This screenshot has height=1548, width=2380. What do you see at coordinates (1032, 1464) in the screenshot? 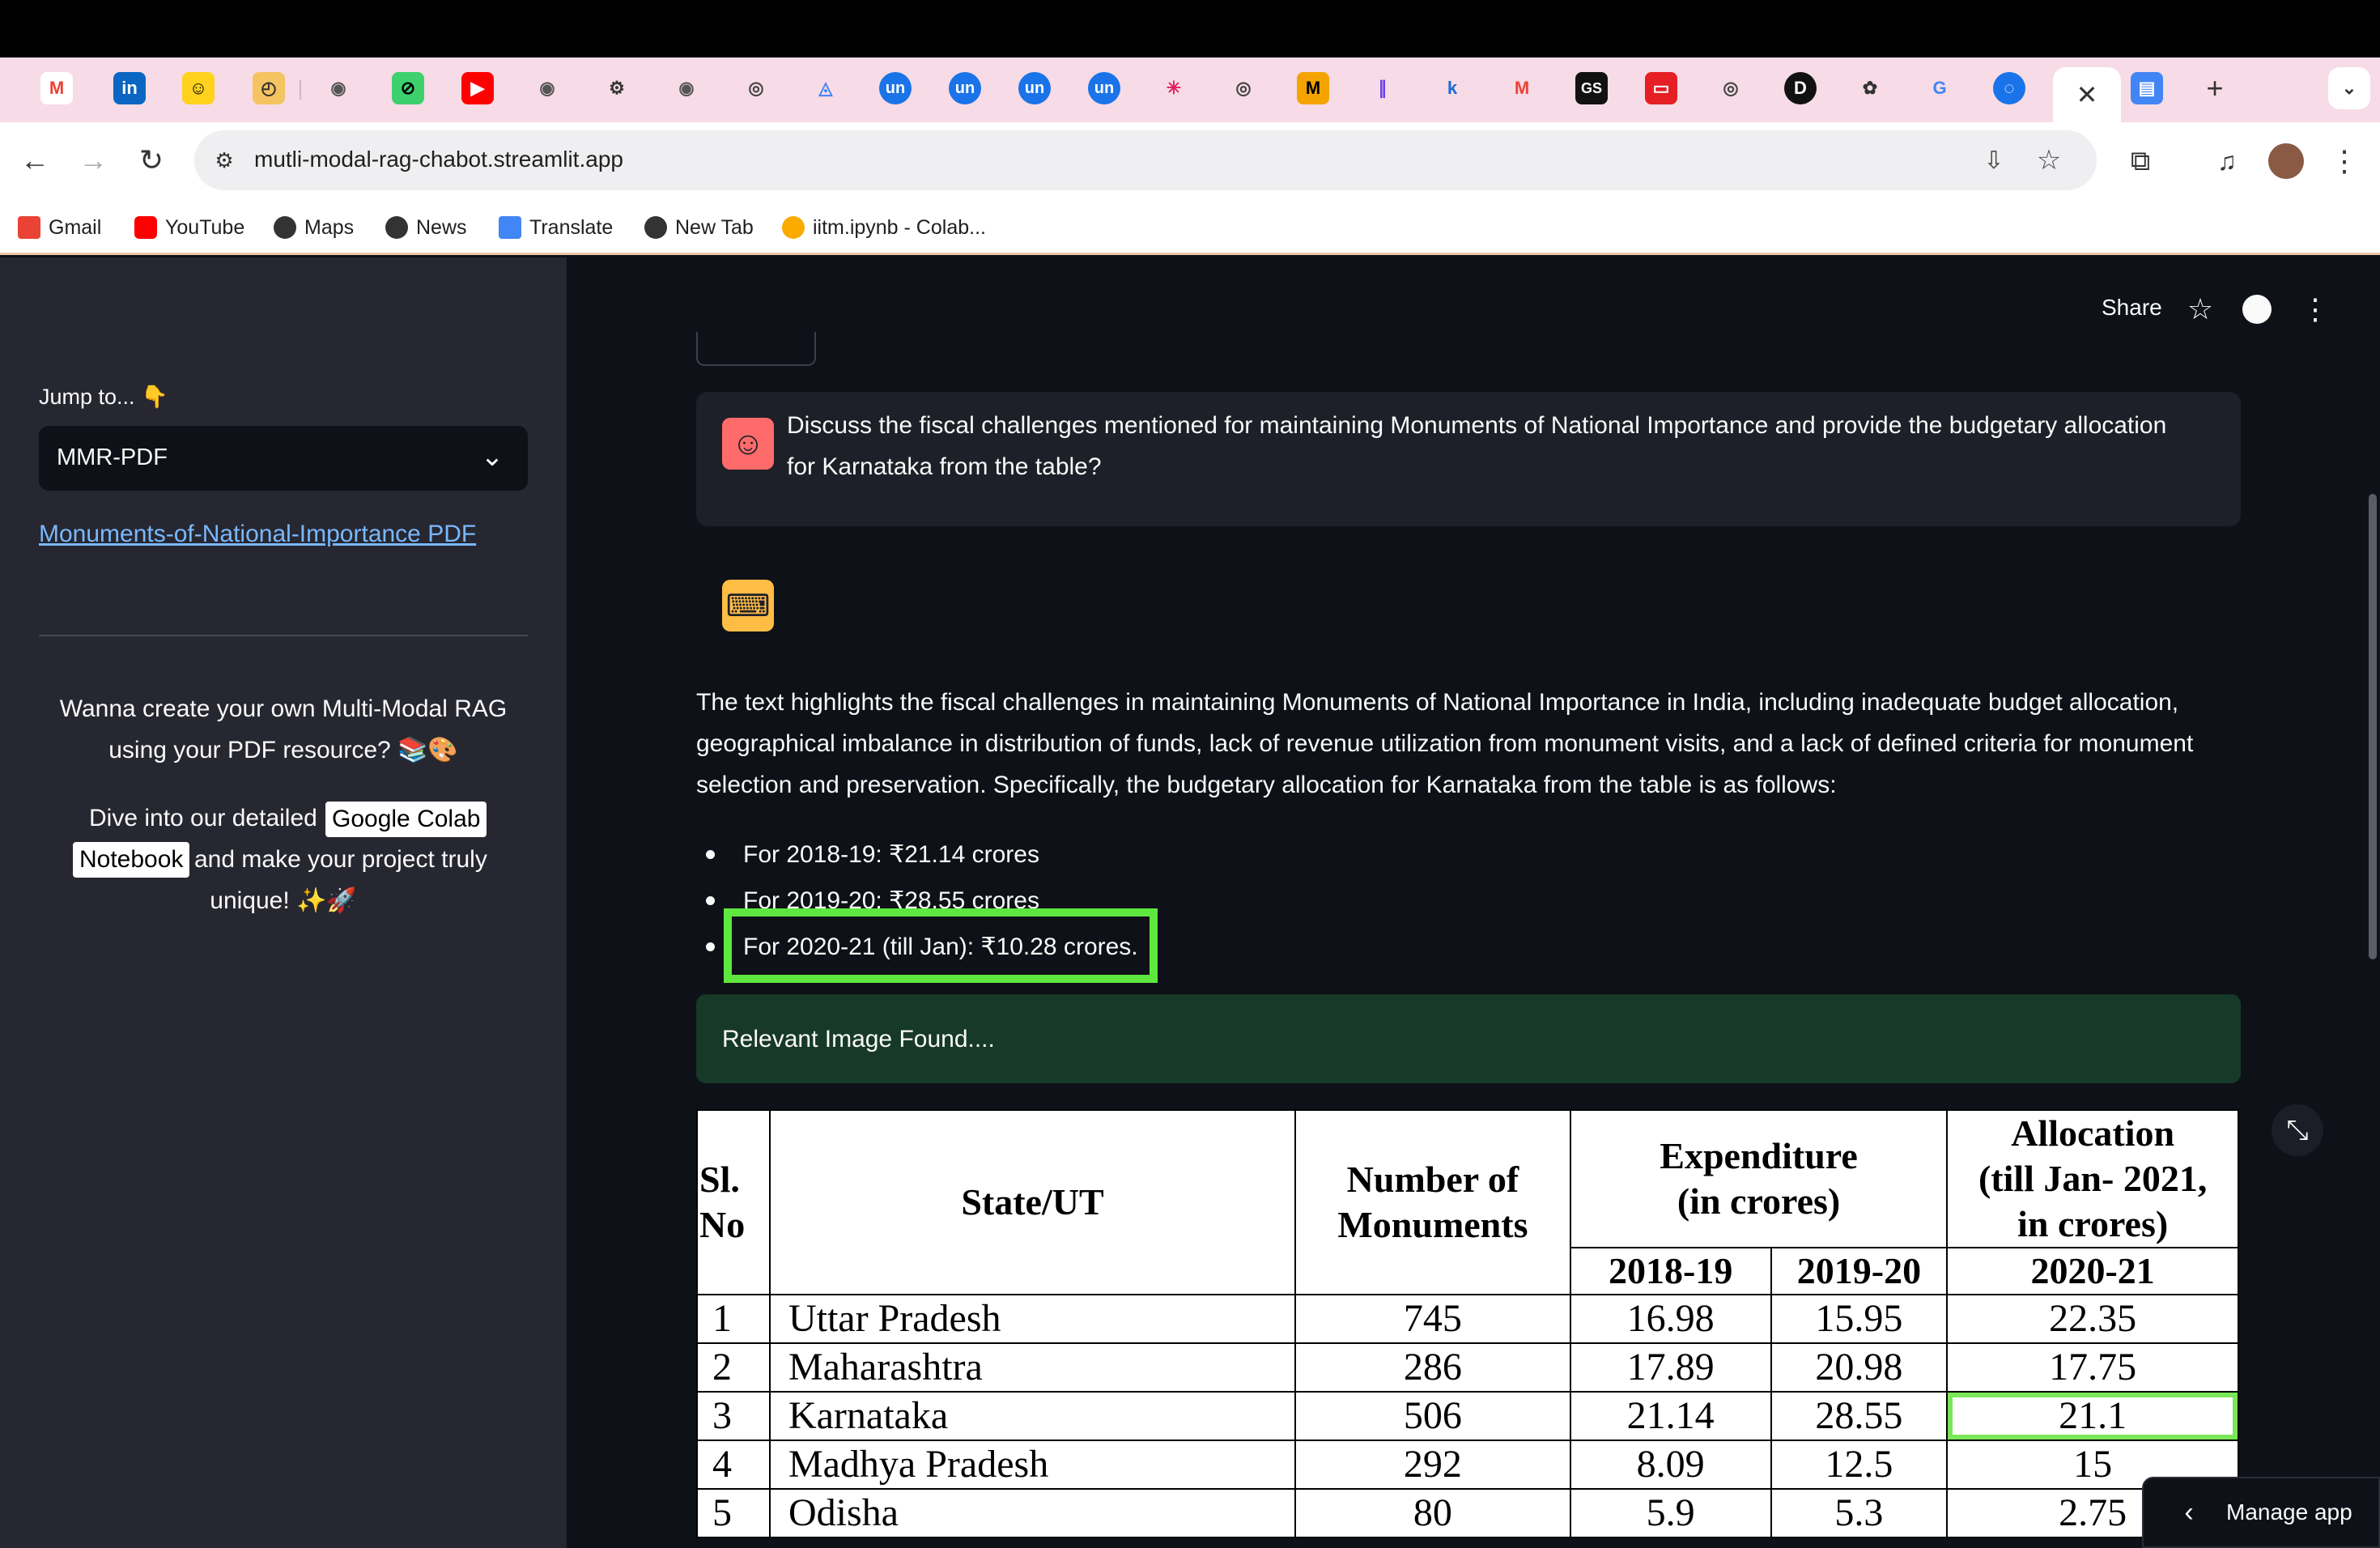
I see `table-cell: Madhya Pradesh` at bounding box center [1032, 1464].